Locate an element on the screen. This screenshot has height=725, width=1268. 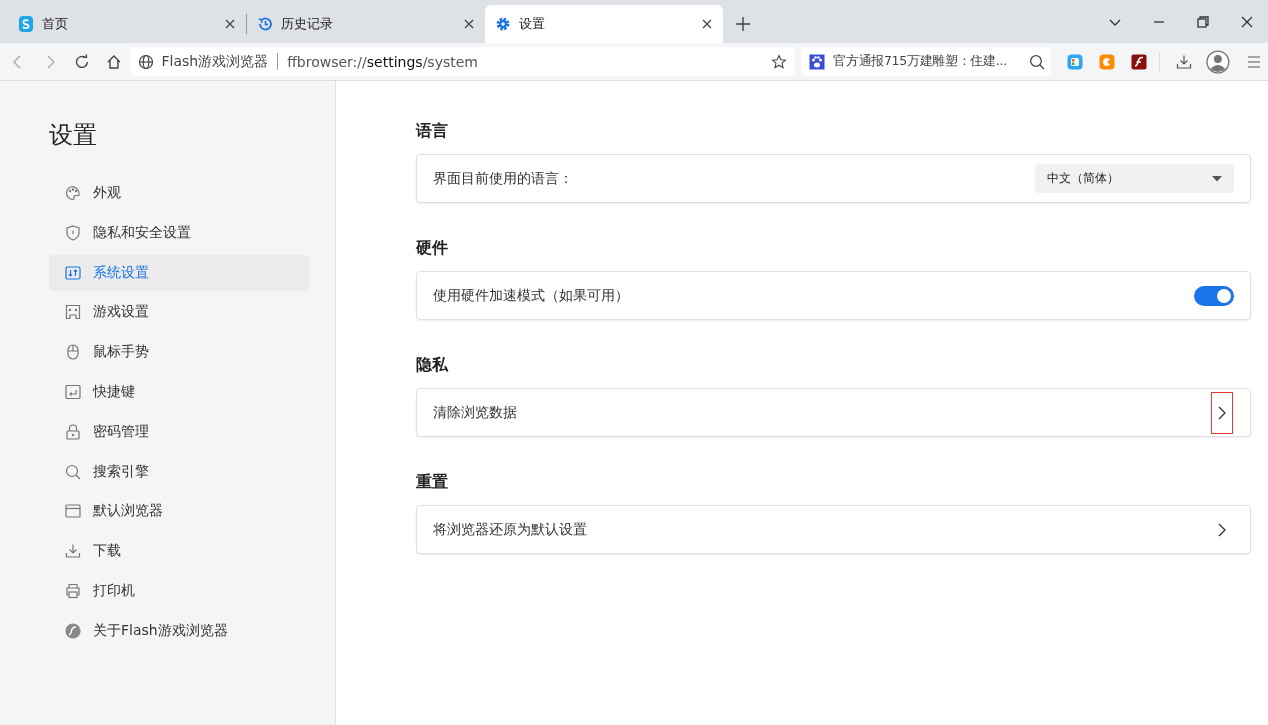
setting-label: 界面目前使用的语言： is located at coordinates (503, 178).